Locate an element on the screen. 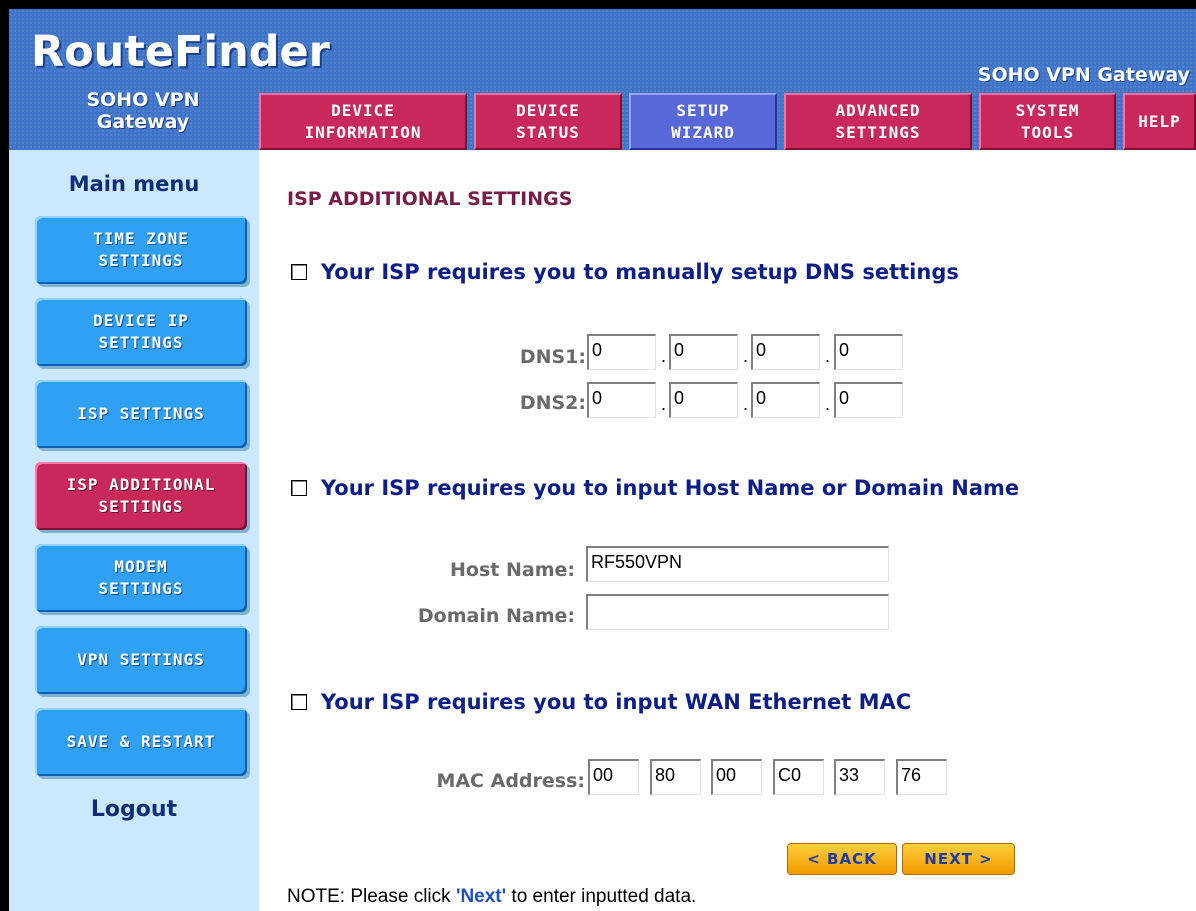  sidebar-item-label-line1: VPN SETTINGS is located at coordinates (141, 659).